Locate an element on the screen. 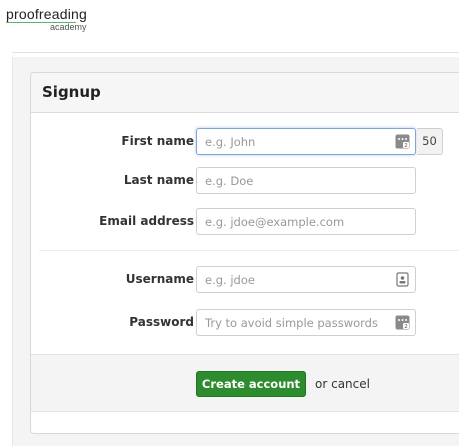  email-input is located at coordinates (306, 221).